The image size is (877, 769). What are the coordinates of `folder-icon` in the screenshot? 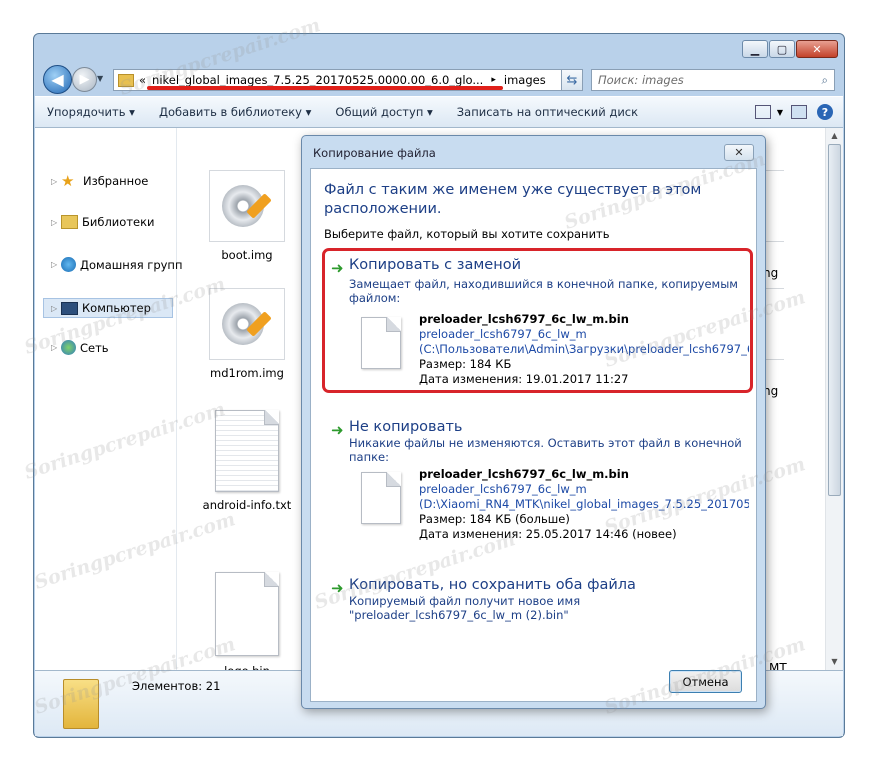 It's located at (126, 80).